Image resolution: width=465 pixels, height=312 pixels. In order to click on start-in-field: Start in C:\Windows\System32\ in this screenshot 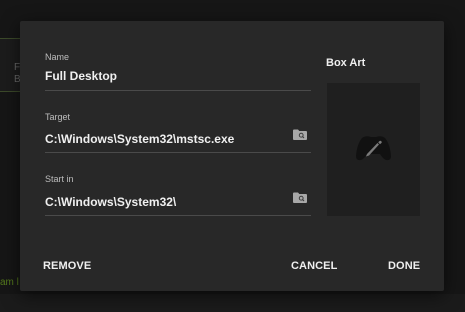, I will do `click(178, 195)`.